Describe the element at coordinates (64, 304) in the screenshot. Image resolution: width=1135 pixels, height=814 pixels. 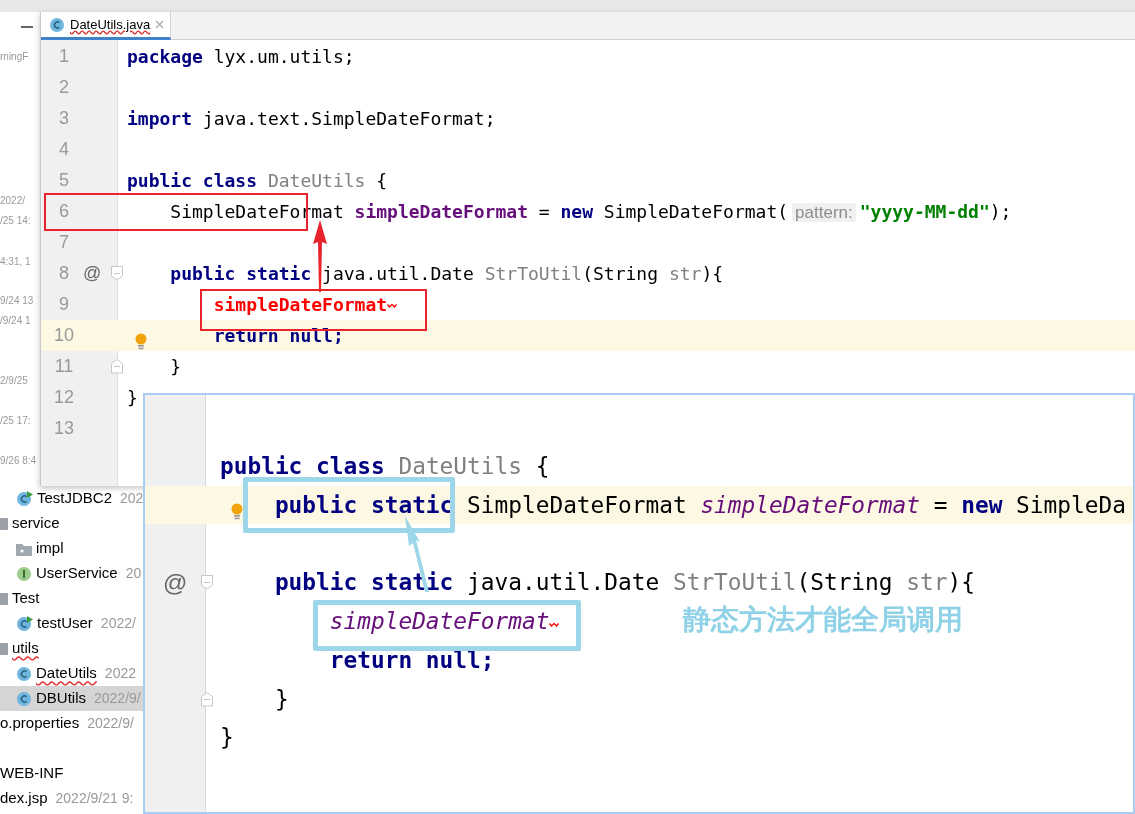
I see `line-number: 9` at that location.